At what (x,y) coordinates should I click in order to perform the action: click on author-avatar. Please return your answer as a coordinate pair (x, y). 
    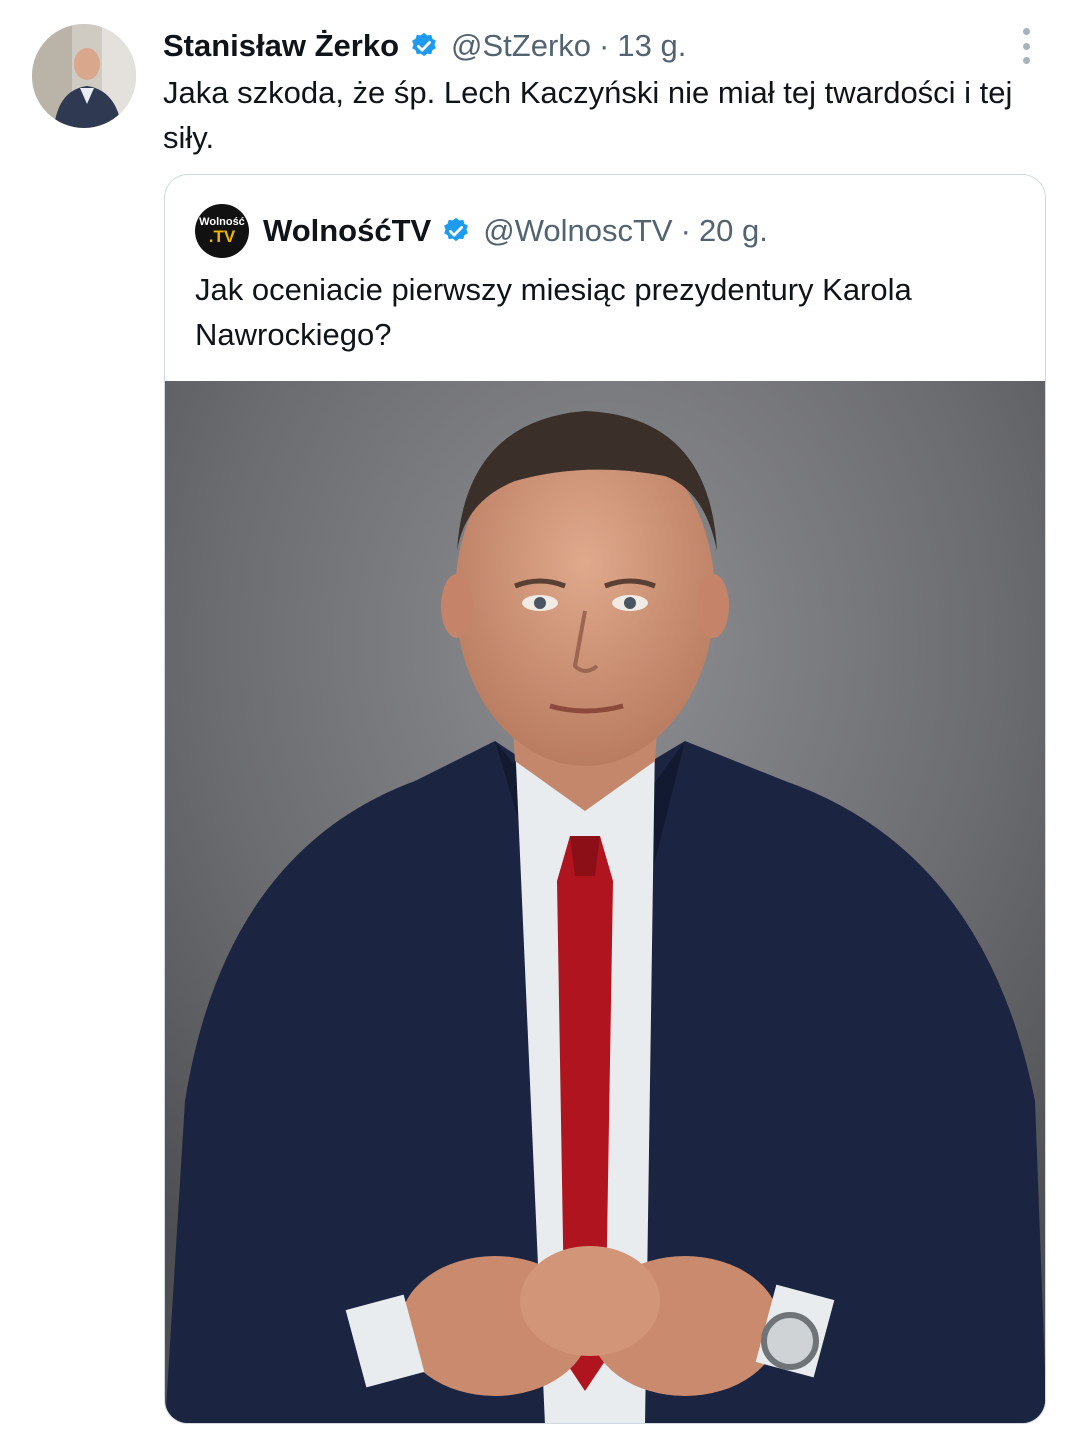
    Looking at the image, I should click on (84, 76).